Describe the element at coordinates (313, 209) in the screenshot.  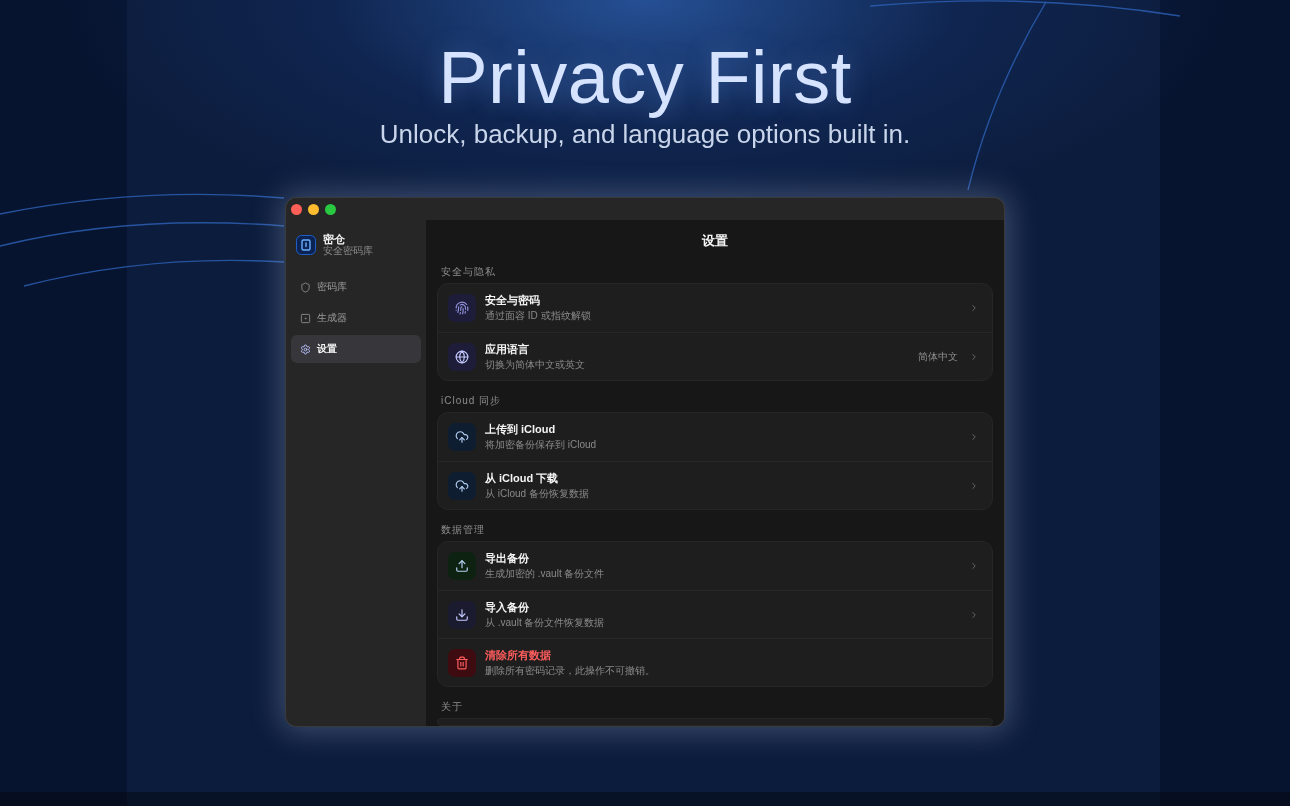
I see `minimize-button` at that location.